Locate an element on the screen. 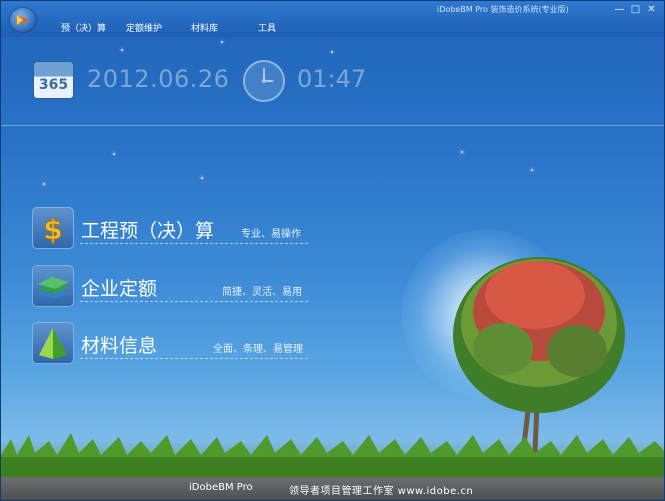  feature-enterprise-quota: 企业定额 简捷、灵活、易用 is located at coordinates (172, 287).